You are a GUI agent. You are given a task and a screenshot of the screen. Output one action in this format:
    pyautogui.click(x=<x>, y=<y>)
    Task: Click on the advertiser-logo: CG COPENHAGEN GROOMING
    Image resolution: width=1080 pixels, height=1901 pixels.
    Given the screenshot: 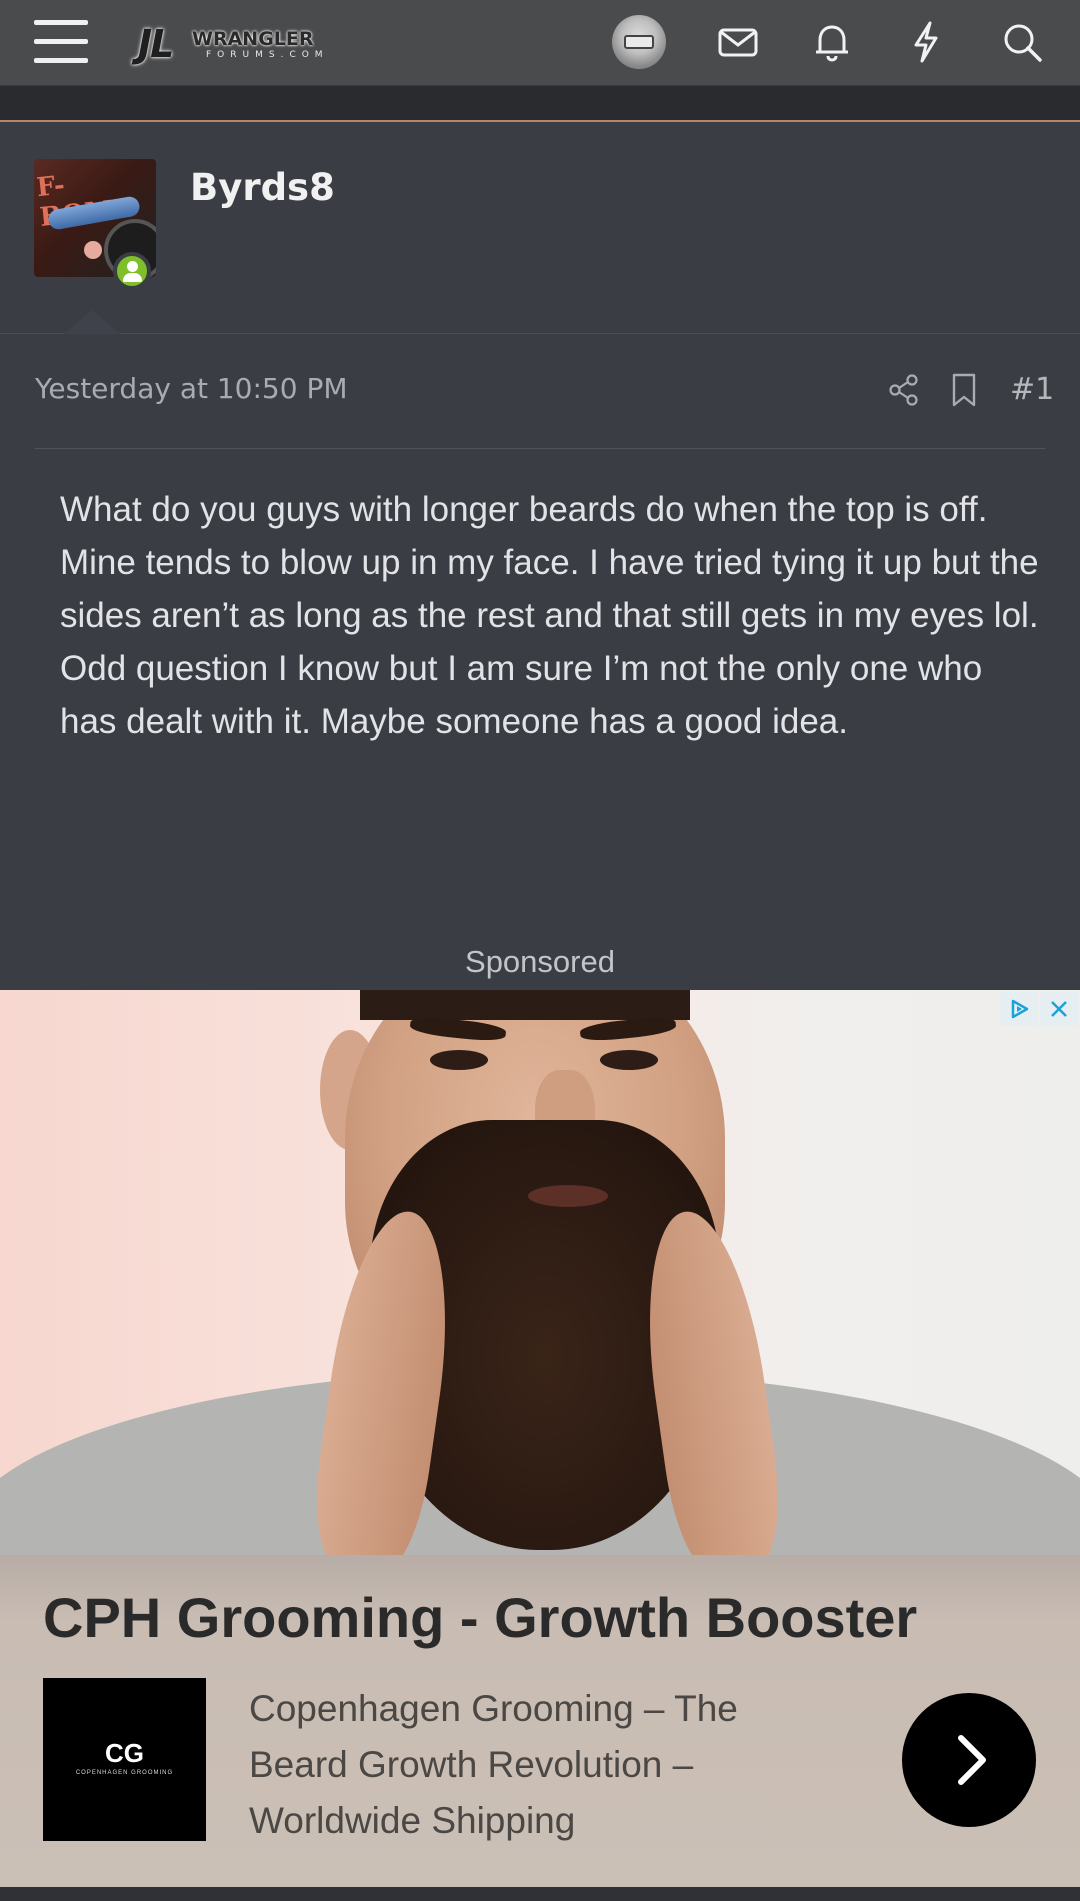 What is the action you would take?
    pyautogui.click(x=124, y=1759)
    